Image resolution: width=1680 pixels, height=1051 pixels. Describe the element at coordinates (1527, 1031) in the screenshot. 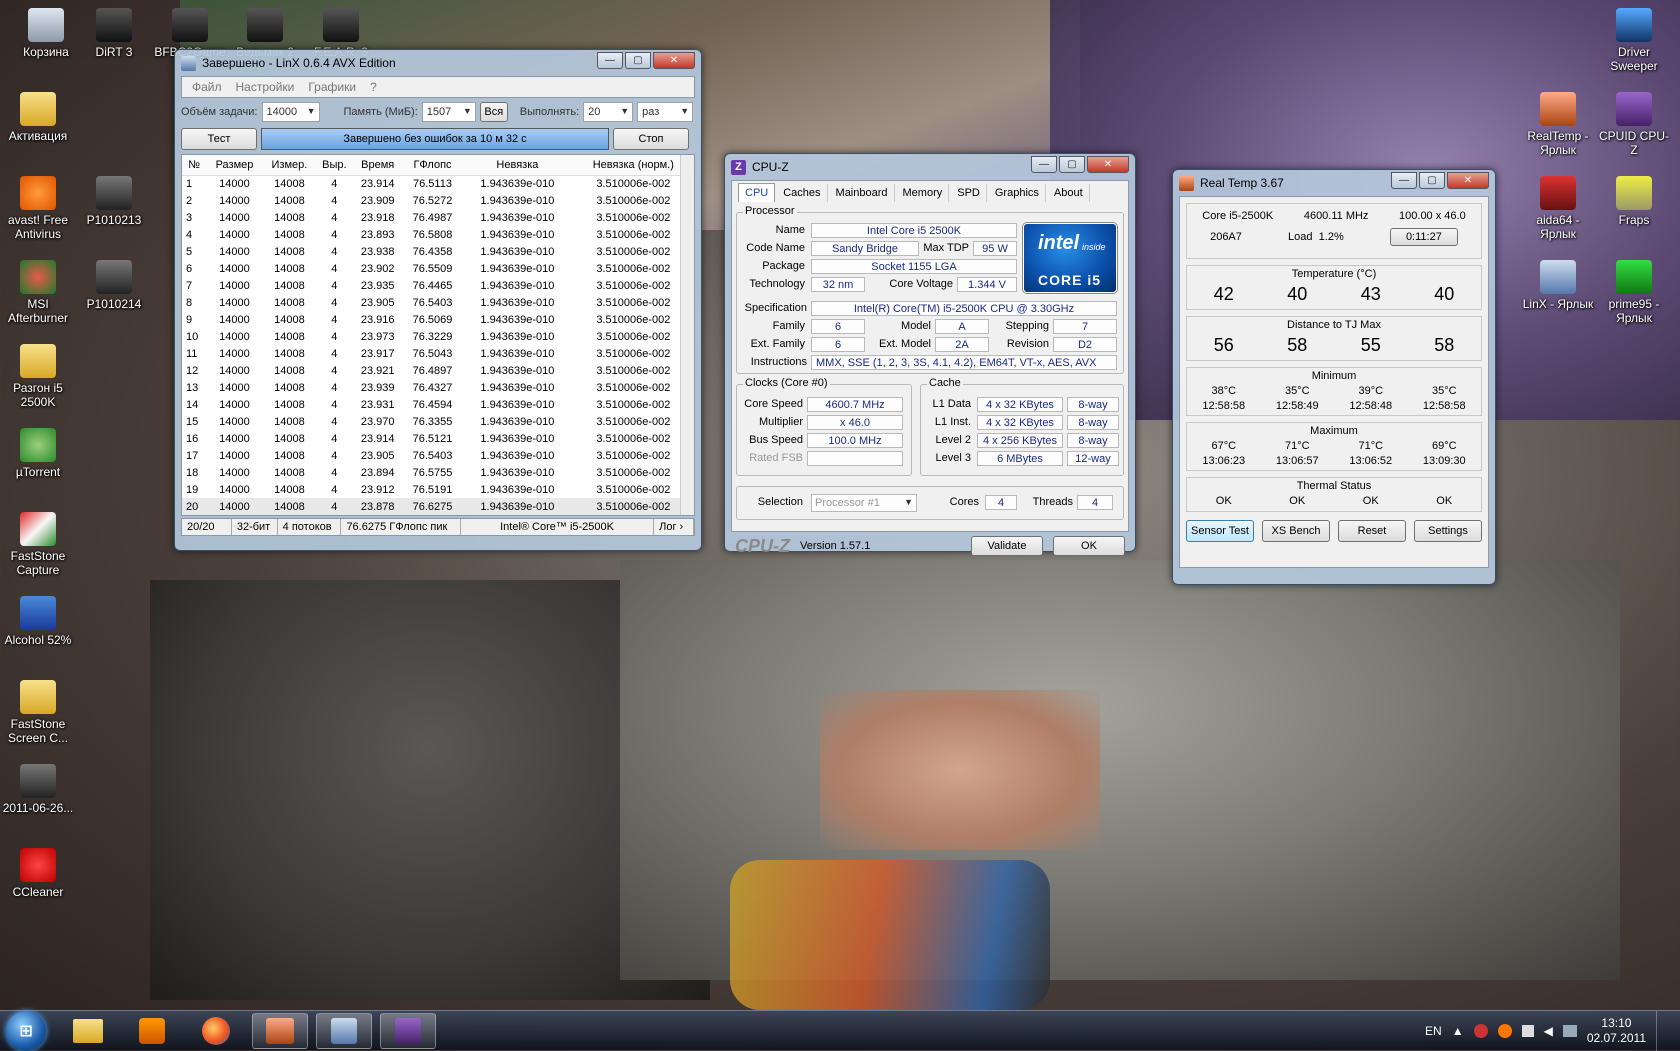

I see `flag-icon` at that location.